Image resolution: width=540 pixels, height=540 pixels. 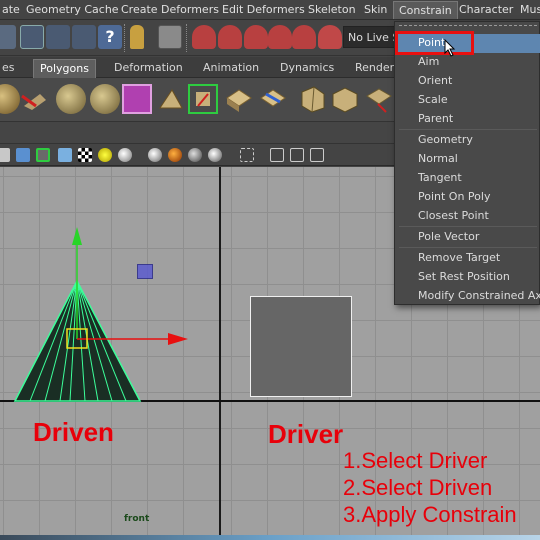 I want to click on menu-skin: Skin, so click(x=375, y=9).